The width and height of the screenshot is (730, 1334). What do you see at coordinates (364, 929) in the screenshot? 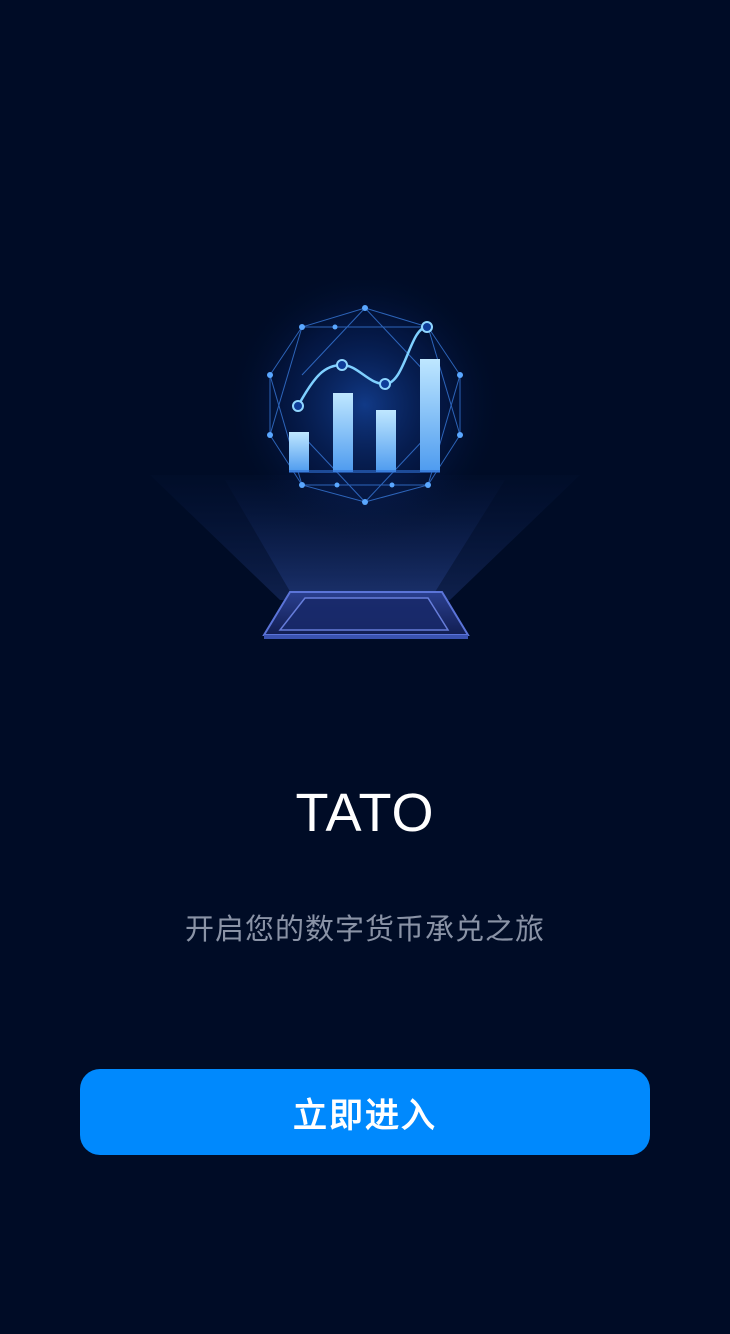
I see `app-tagline: 开启您的数字货币承兑之旅` at bounding box center [364, 929].